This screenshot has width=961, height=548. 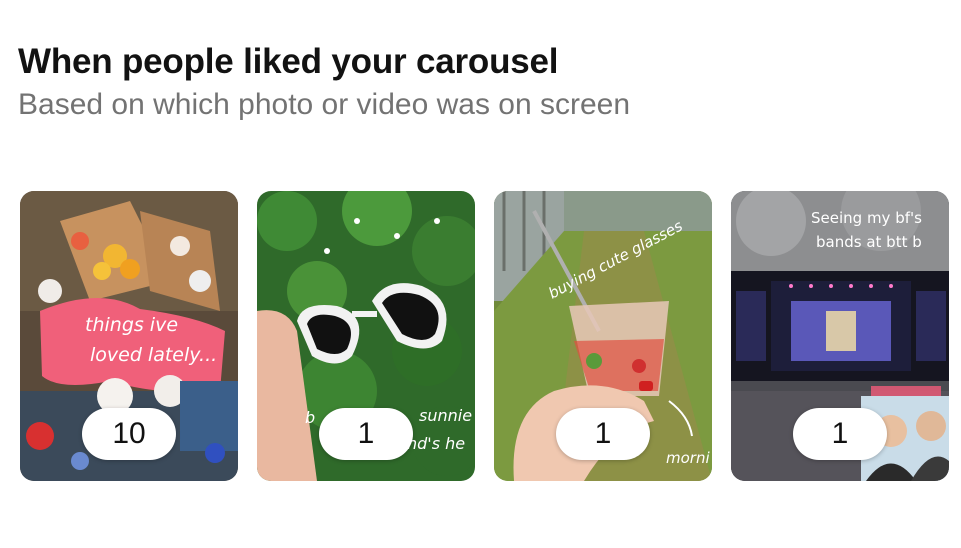 I want to click on page-title: When people liked your carousel, so click(x=288, y=61).